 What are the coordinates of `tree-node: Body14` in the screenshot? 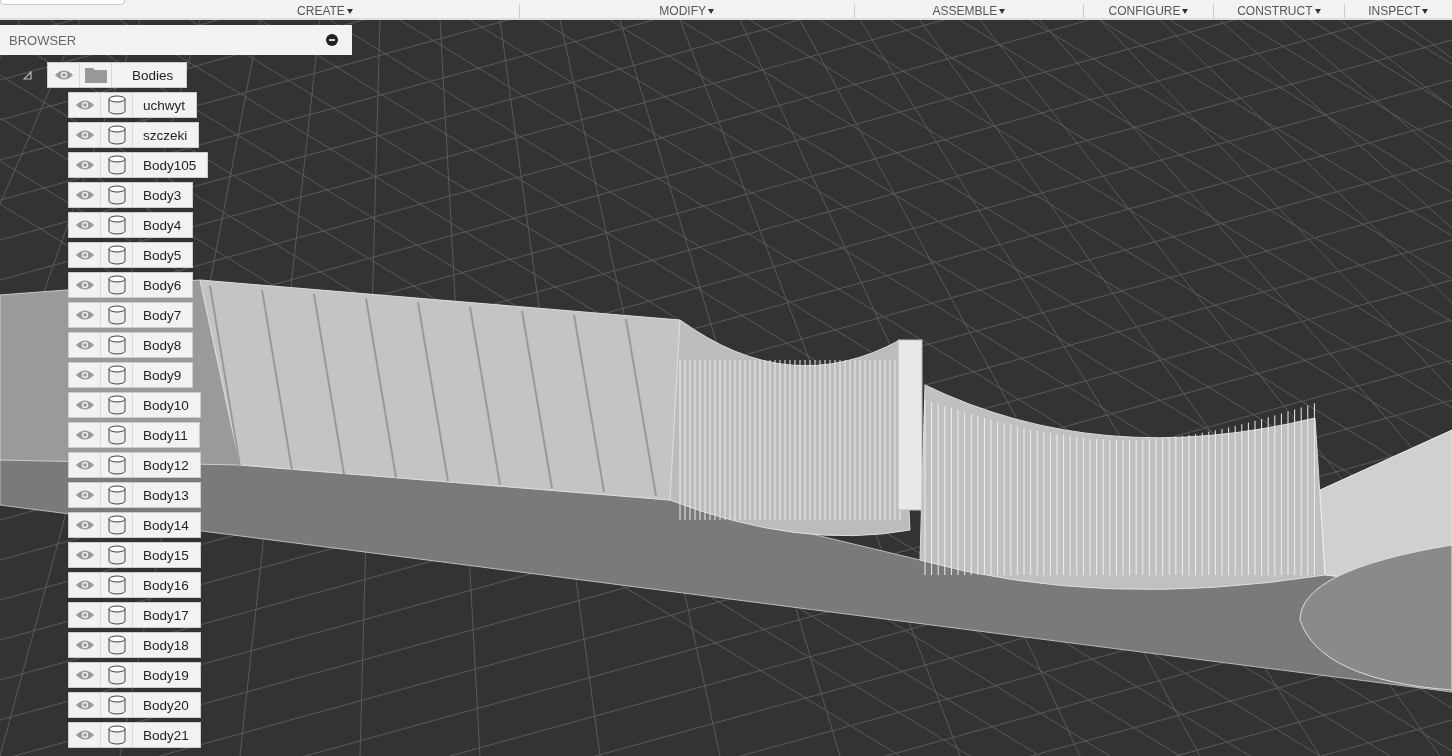 It's located at (134, 525).